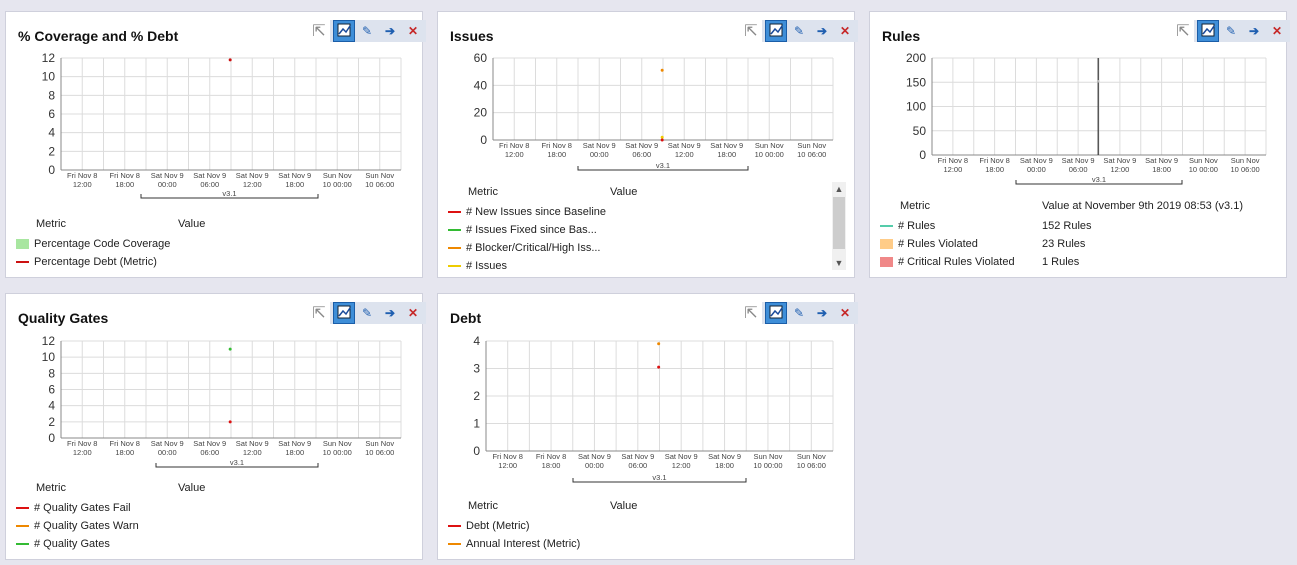 This screenshot has width=1297, height=565. Describe the element at coordinates (481, 85) in the screenshot. I see `y-tick-label: 40` at that location.